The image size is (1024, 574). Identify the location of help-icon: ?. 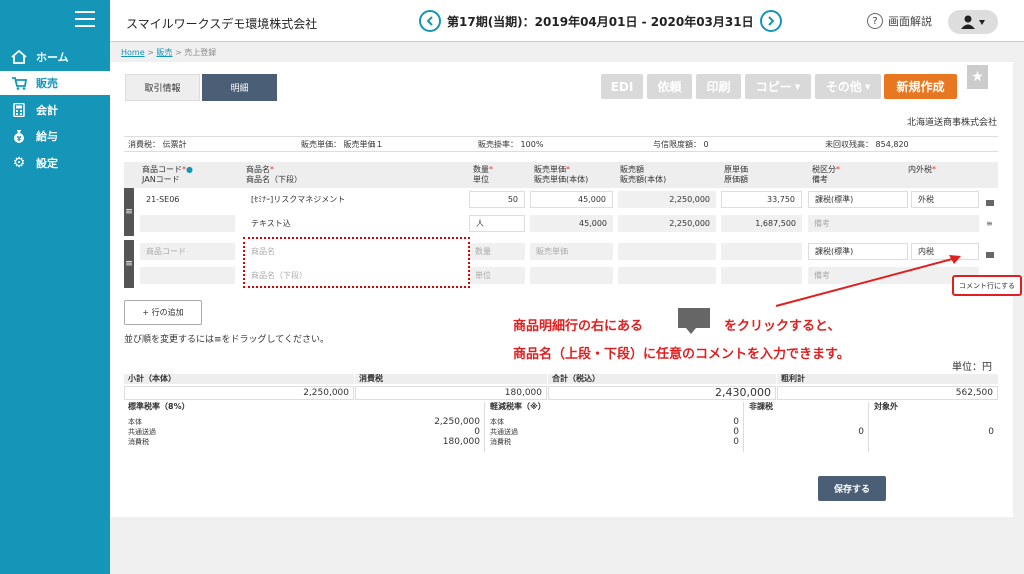
(875, 21).